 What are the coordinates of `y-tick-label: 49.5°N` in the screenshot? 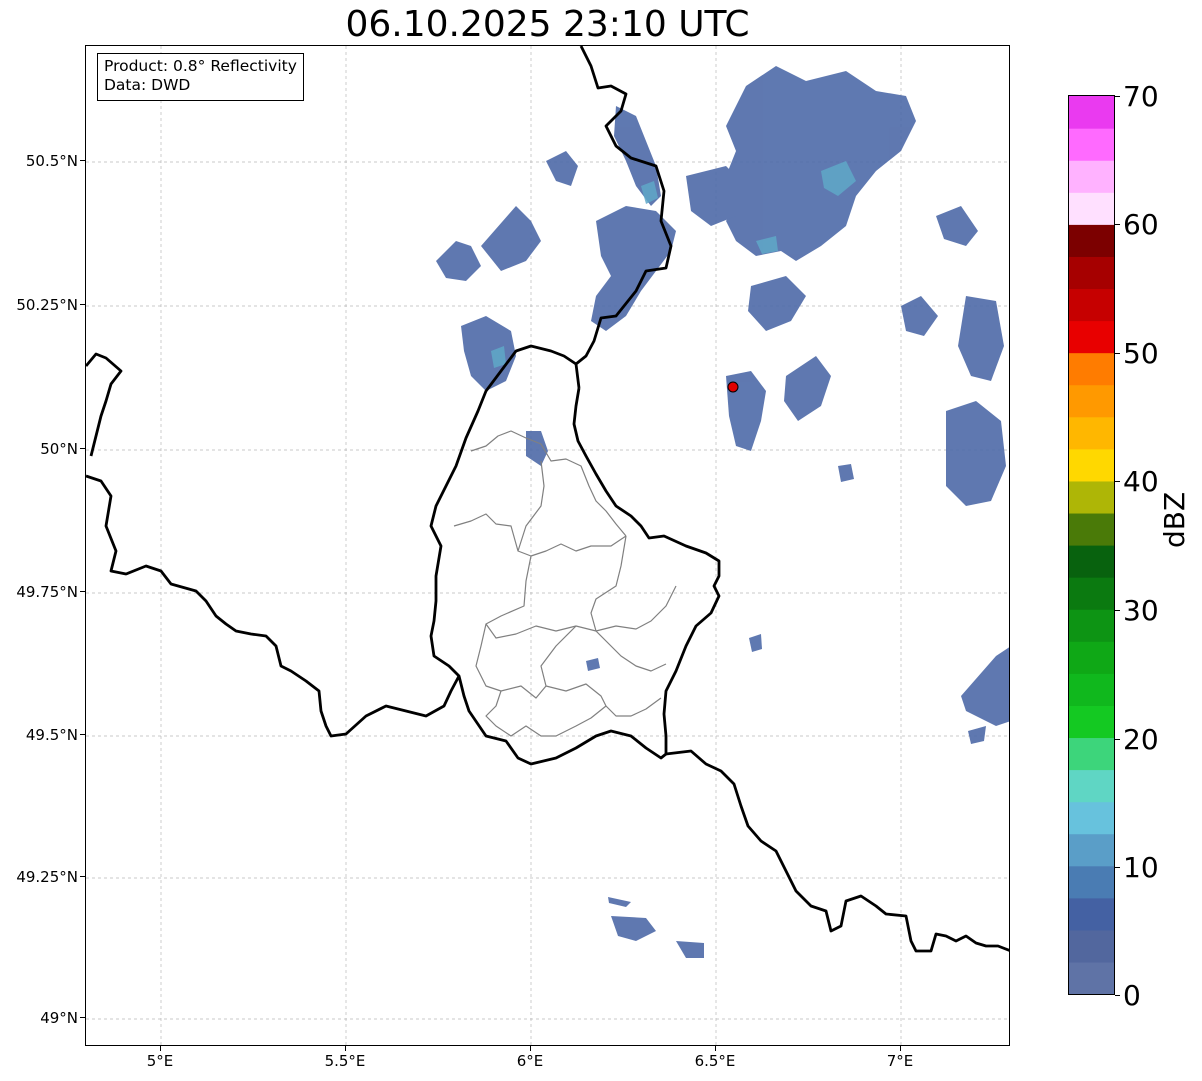 It's located at (51, 735).